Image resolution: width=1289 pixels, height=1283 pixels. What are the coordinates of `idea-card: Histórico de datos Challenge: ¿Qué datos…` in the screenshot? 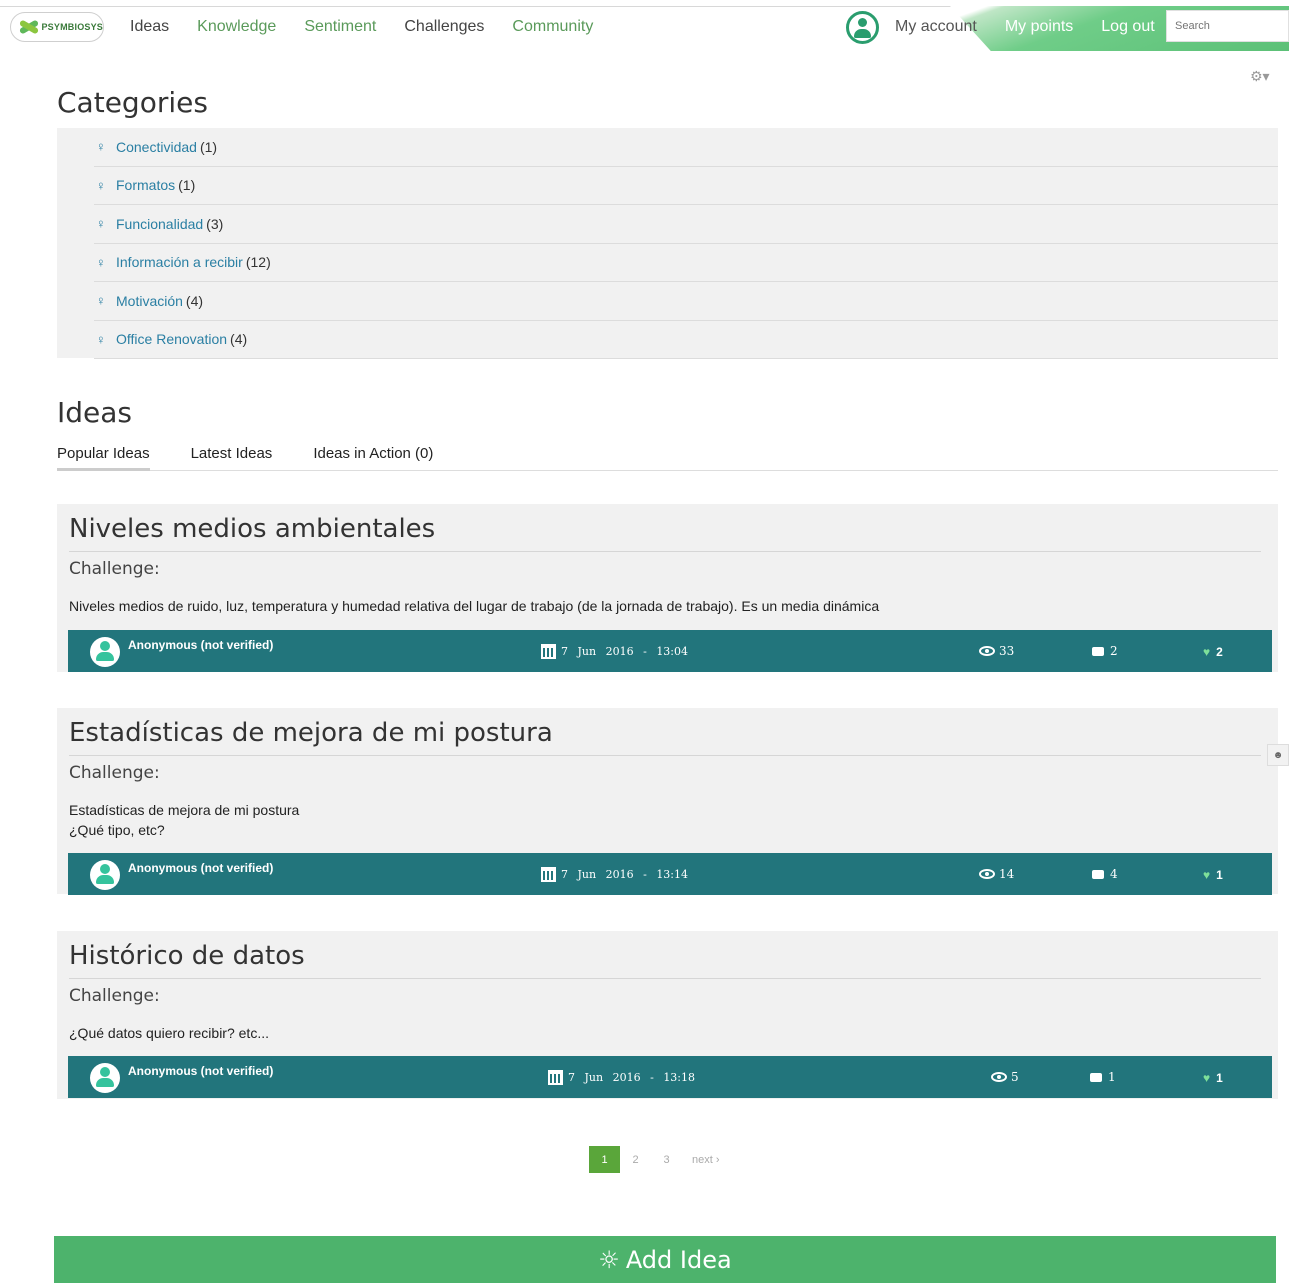 It's located at (667, 1015).